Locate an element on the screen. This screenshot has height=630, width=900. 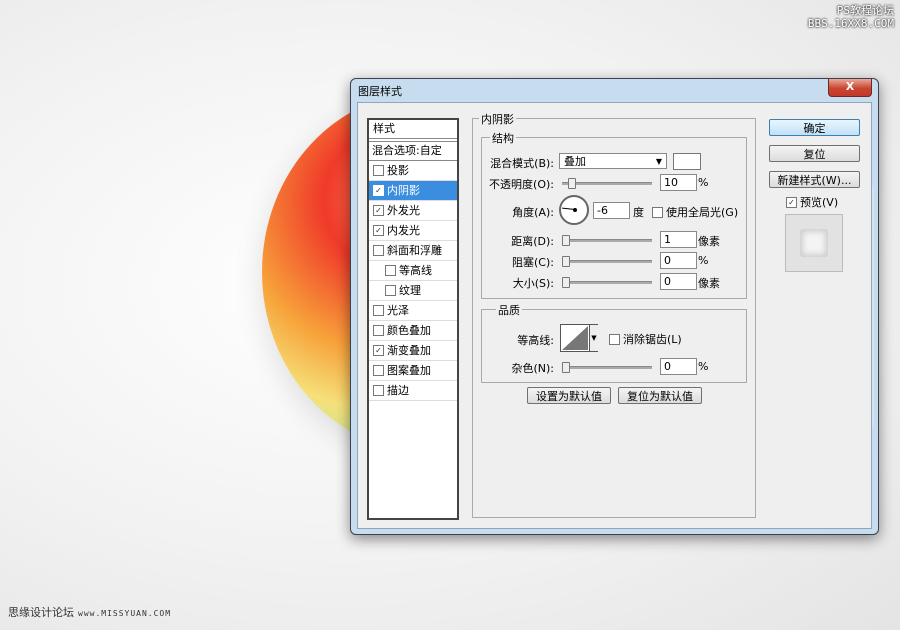
angle-unit: 度 is located at coordinates (638, 212).